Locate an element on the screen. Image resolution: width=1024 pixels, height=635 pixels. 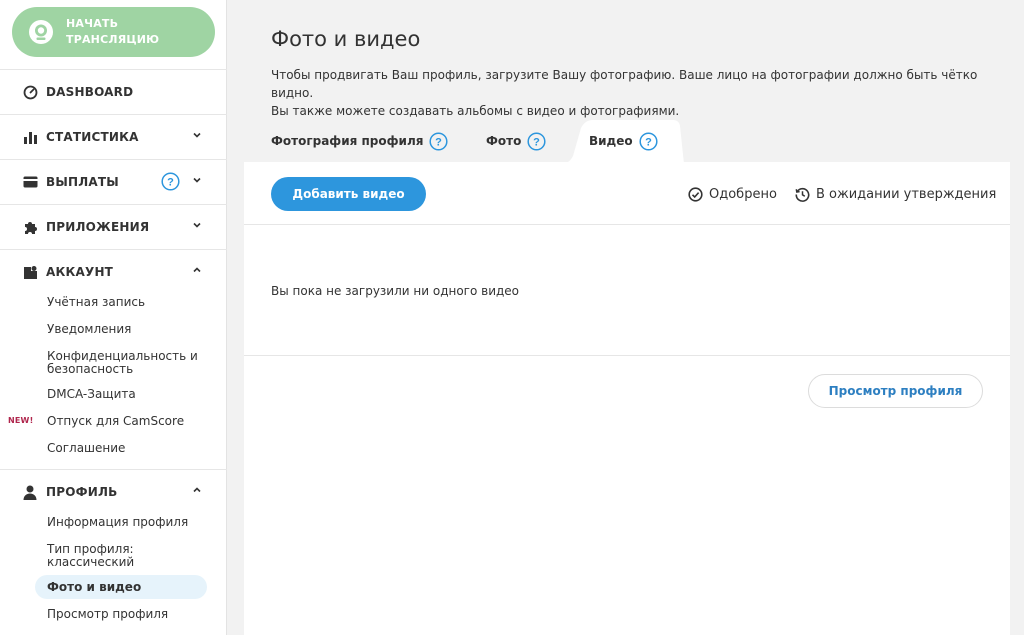
start-stream-button: НАЧАТЬ ТРАНСЛЯЦИЮ is located at coordinates (113, 32).